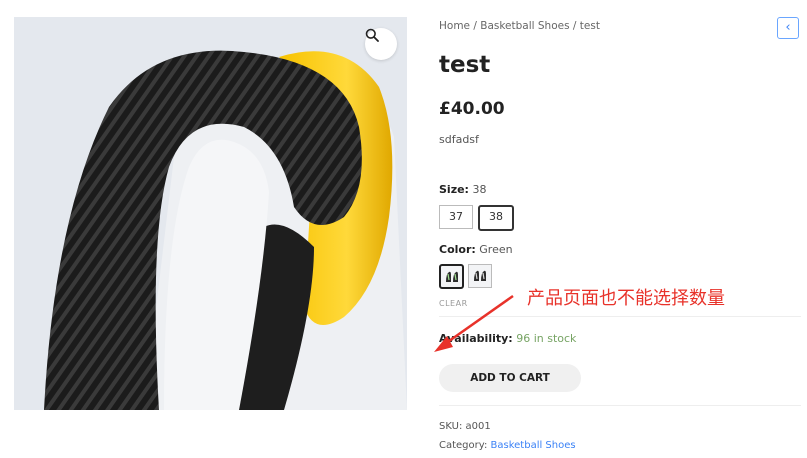 This screenshot has height=458, width=807. I want to click on color-swatch-other, so click(480, 276).